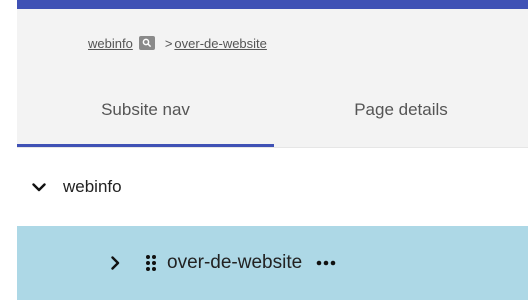 The width and height of the screenshot is (528, 305). Describe the element at coordinates (39, 187) in the screenshot. I see `chevron-down-icon` at that location.